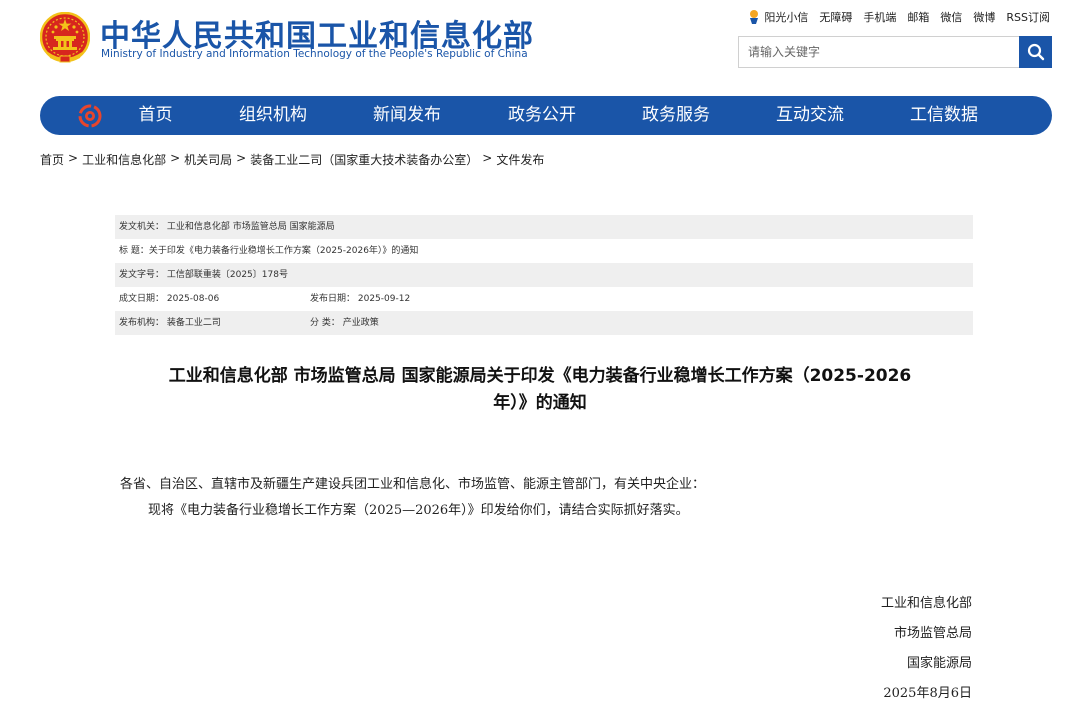  Describe the element at coordinates (879, 17) in the screenshot. I see `top-link-mobile: 手机端` at that location.